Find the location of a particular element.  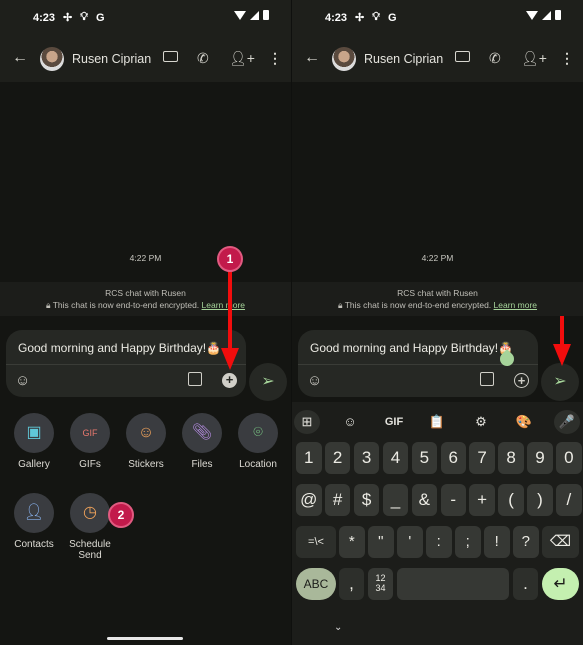

attach-label: Contacts is located at coordinates (34, 544).